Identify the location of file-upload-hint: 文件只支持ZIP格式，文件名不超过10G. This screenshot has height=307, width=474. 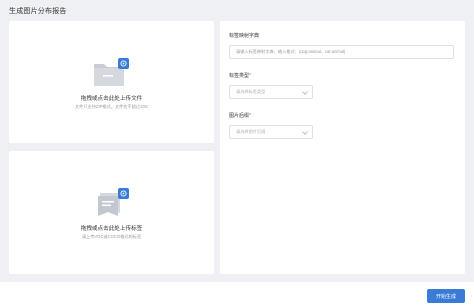
(111, 106).